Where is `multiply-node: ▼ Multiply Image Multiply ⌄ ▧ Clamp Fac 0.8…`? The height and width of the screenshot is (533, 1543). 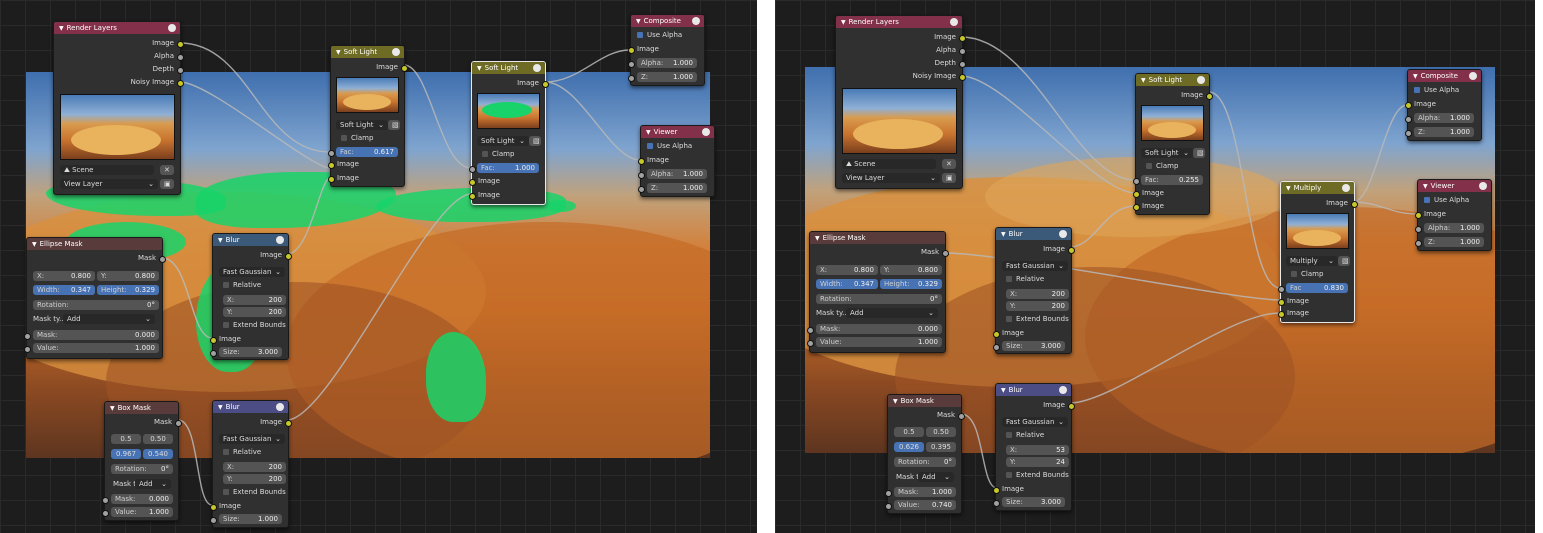
multiply-node: ▼ Multiply Image Multiply ⌄ ▧ Clamp Fac 0.8… is located at coordinates (1318, 252).